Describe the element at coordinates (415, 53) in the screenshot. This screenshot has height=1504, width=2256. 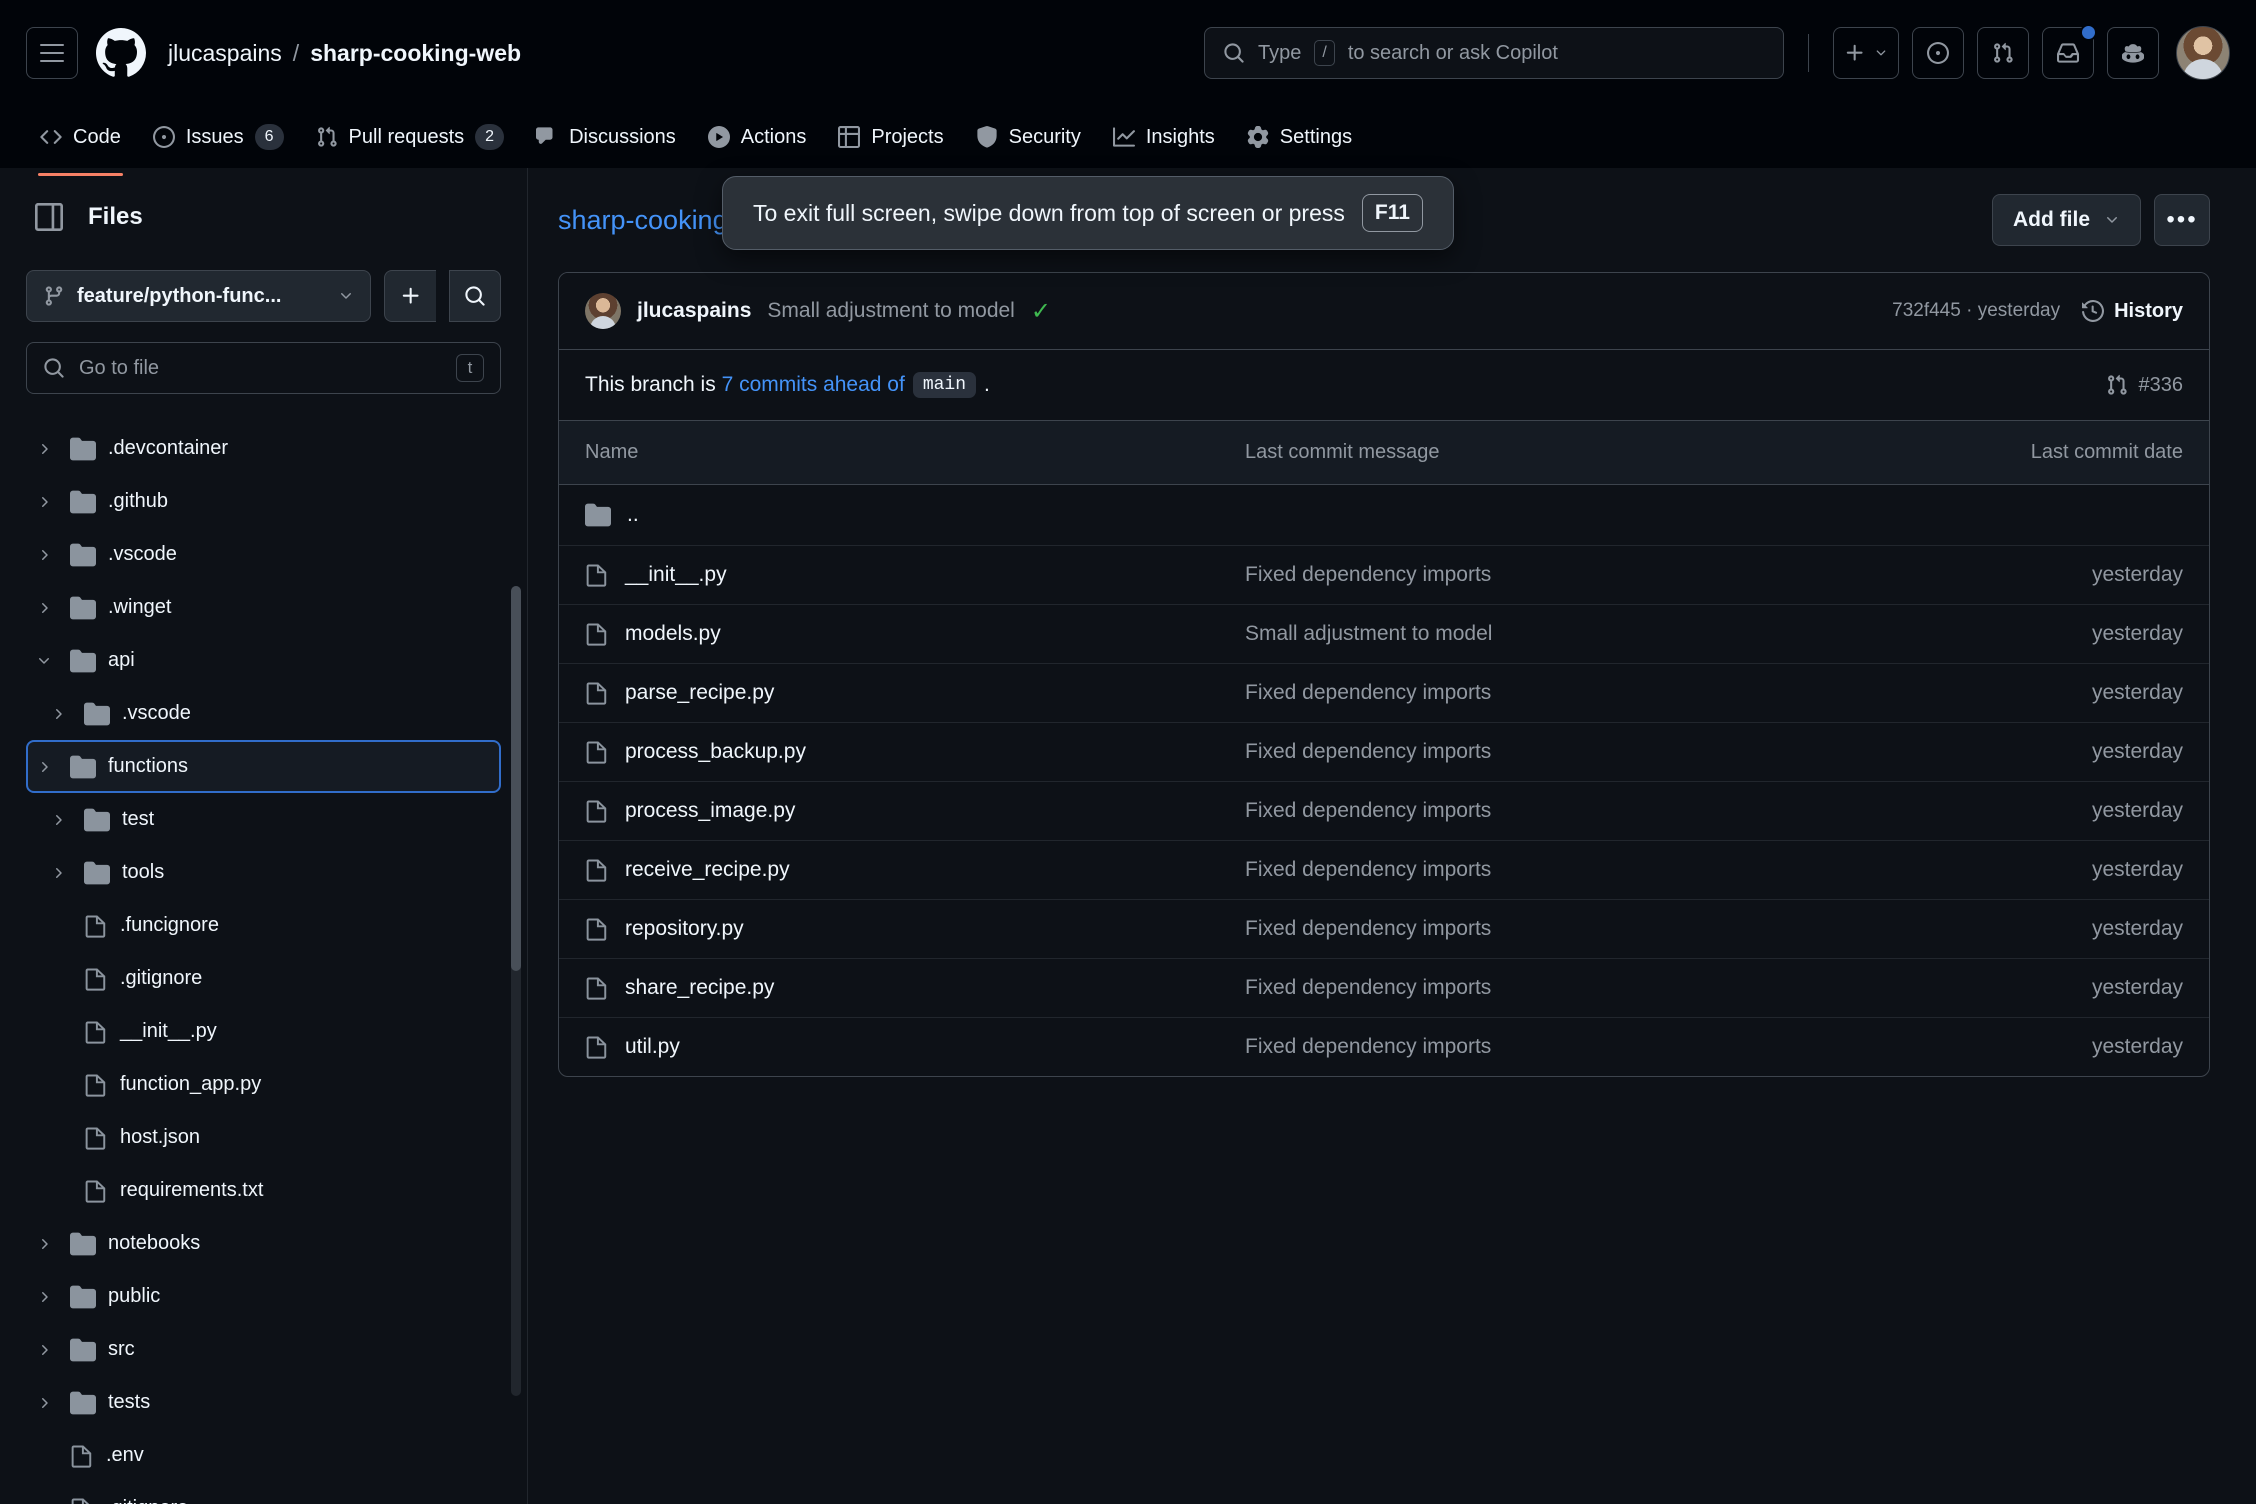
I see `repo-link: sharp-cooking-web` at that location.